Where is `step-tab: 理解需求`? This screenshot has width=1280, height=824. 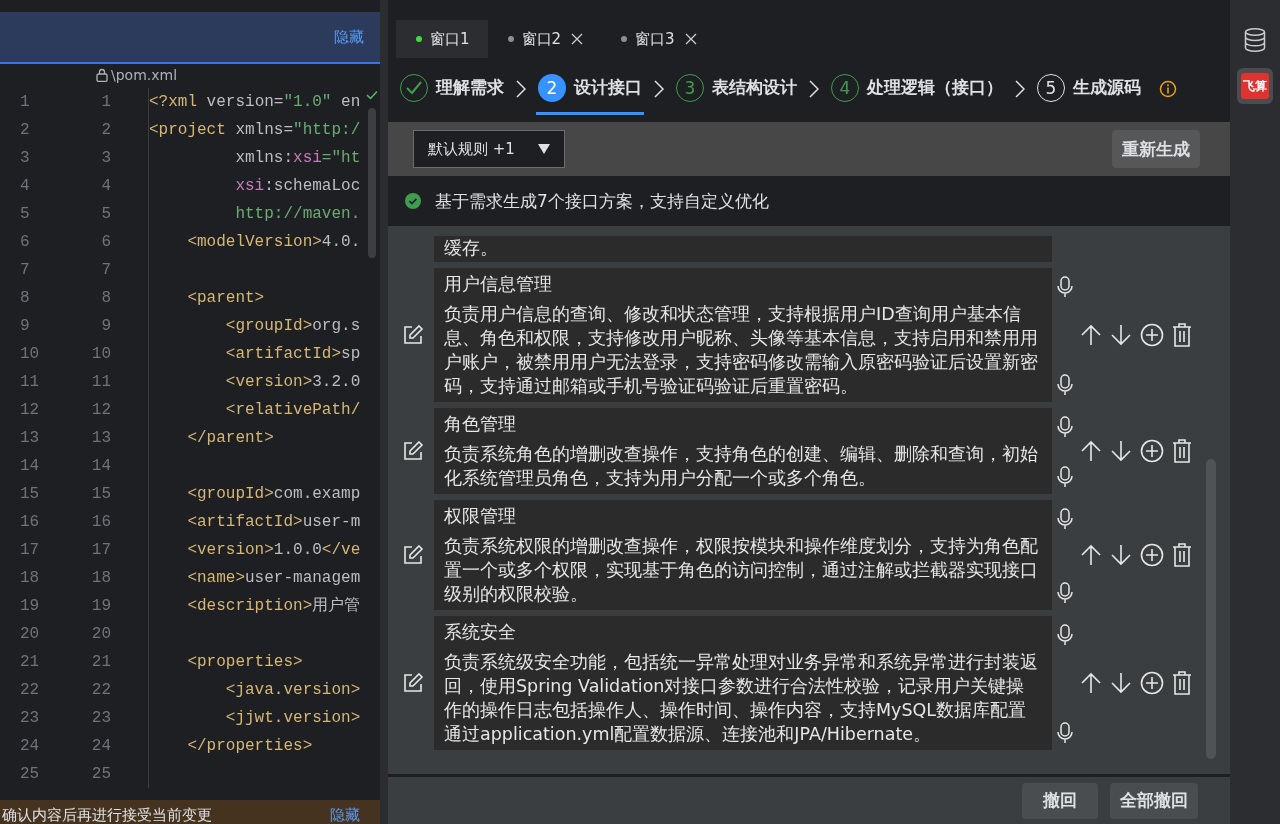
step-tab: 理解需求 is located at coordinates (452, 89).